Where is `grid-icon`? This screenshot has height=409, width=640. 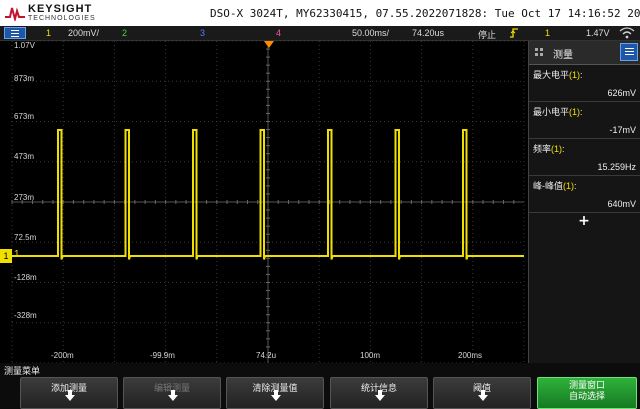 grid-icon is located at coordinates (539, 52).